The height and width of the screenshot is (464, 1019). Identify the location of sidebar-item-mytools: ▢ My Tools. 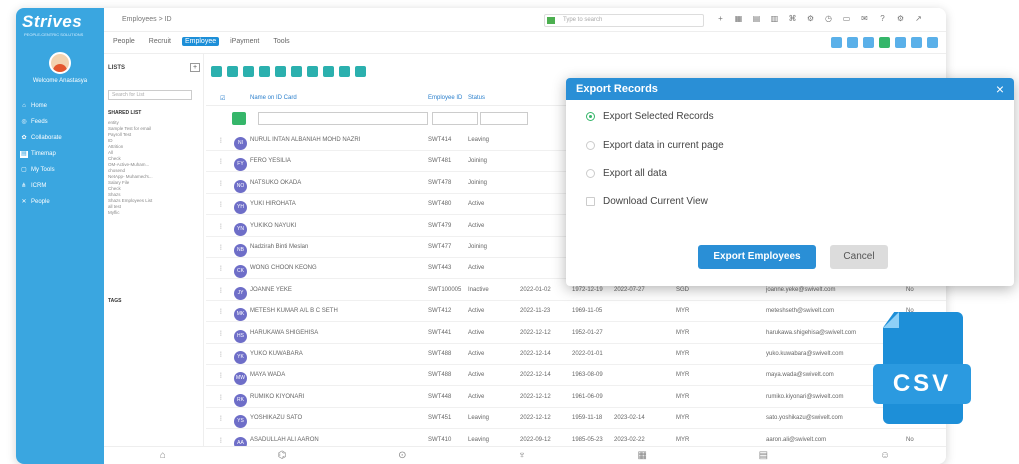
(60, 170).